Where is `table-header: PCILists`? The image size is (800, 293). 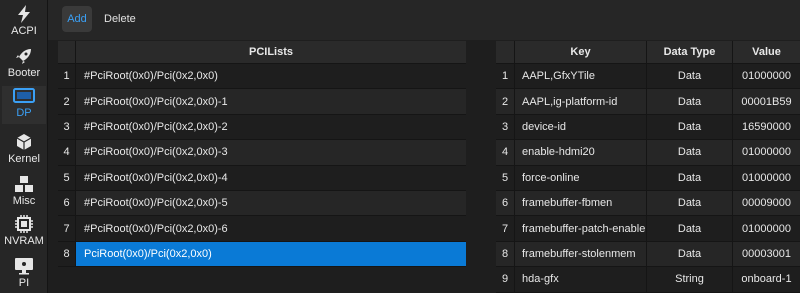 table-header: PCILists is located at coordinates (262, 52).